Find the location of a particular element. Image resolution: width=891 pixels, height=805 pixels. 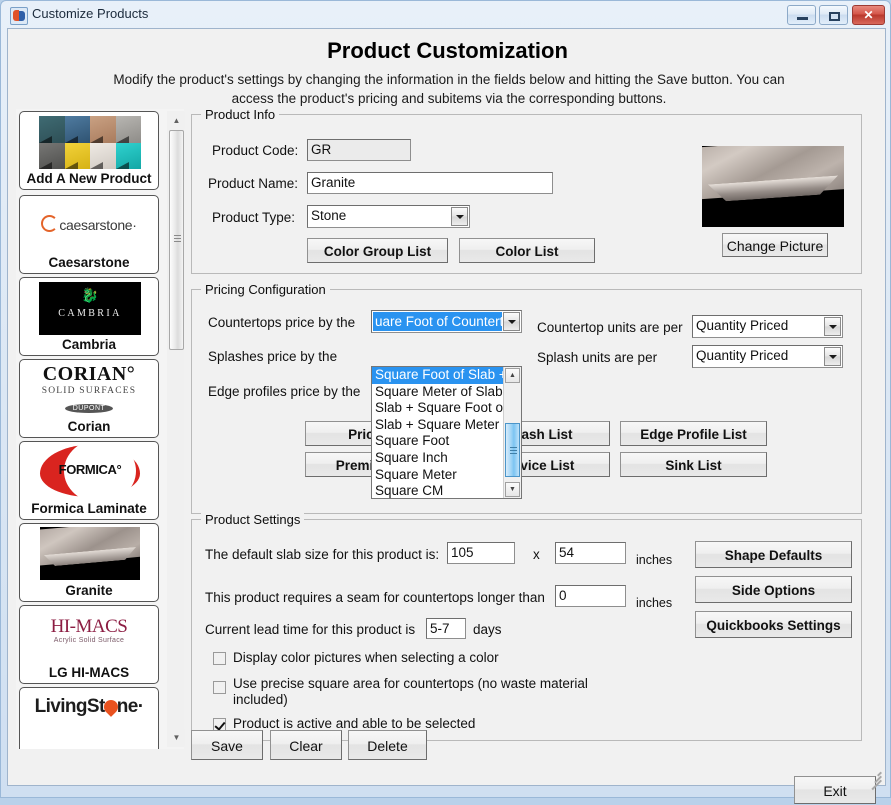

slab-height-input: 54 is located at coordinates (590, 553).